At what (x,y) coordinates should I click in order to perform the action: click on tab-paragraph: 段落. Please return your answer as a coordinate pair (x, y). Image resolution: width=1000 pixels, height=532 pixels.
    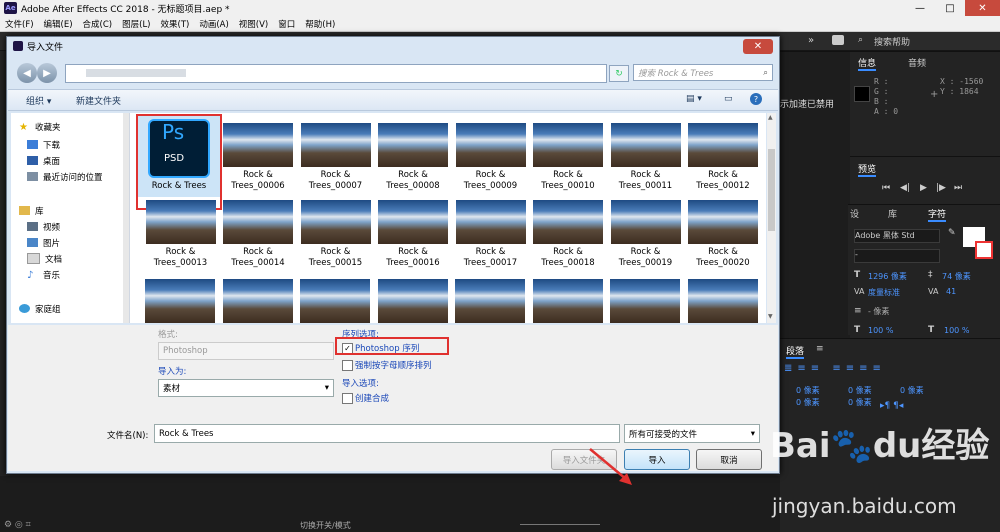
    Looking at the image, I should click on (795, 351).